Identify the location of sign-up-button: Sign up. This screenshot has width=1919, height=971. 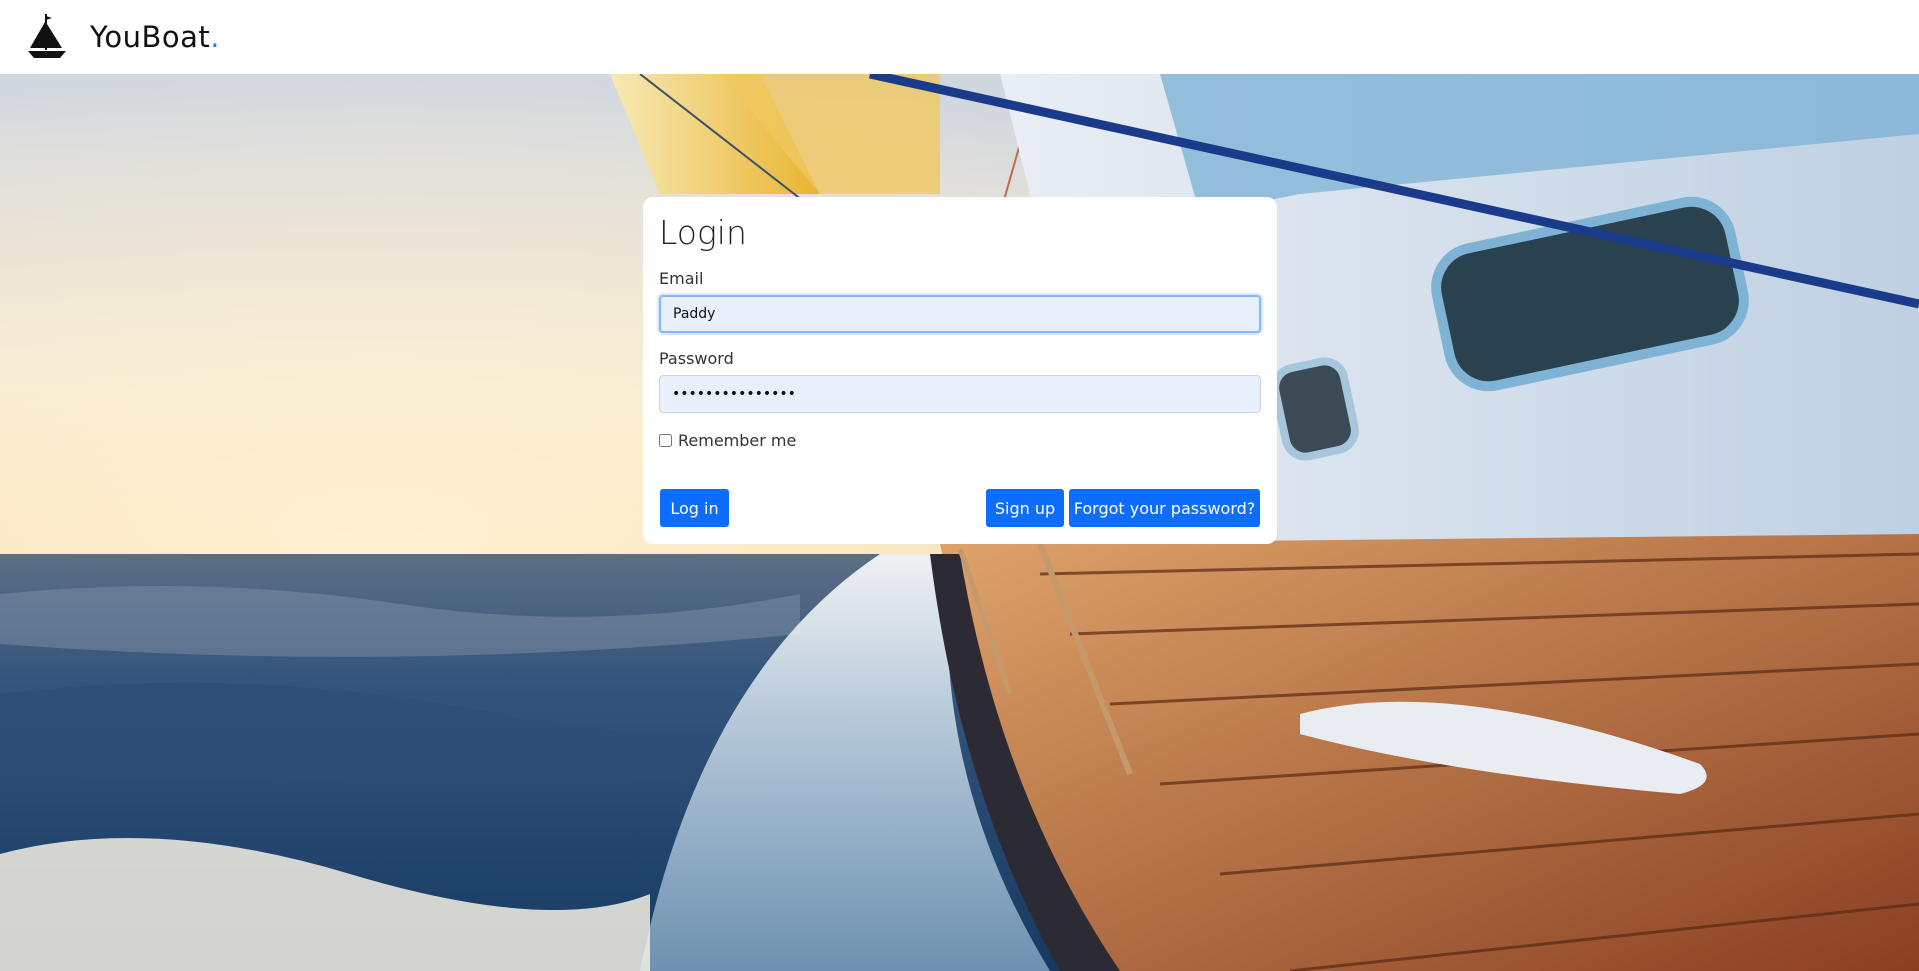
(1025, 508).